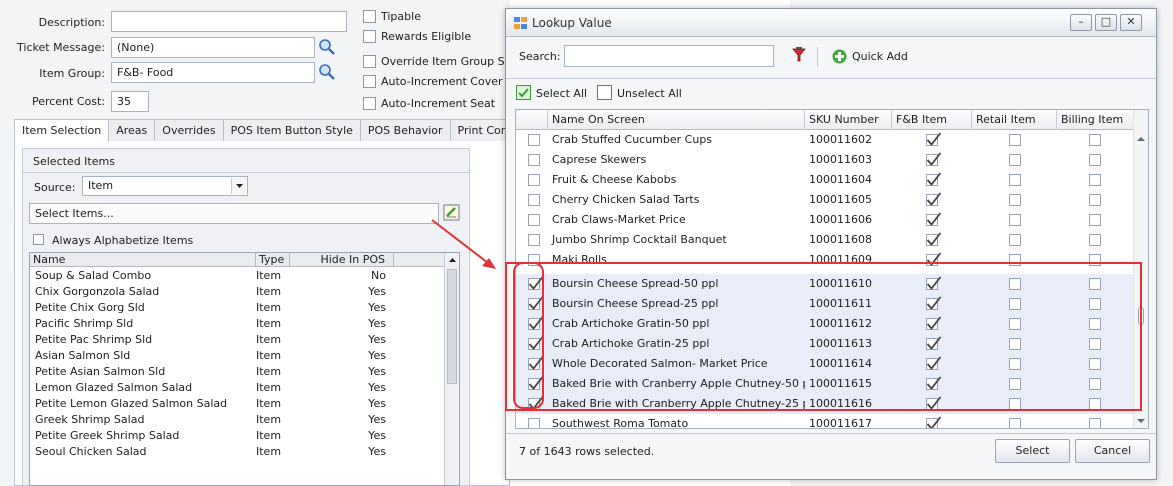 The height and width of the screenshot is (486, 1173). What do you see at coordinates (369, 61) in the screenshot?
I see `override-item-group-checkbox` at bounding box center [369, 61].